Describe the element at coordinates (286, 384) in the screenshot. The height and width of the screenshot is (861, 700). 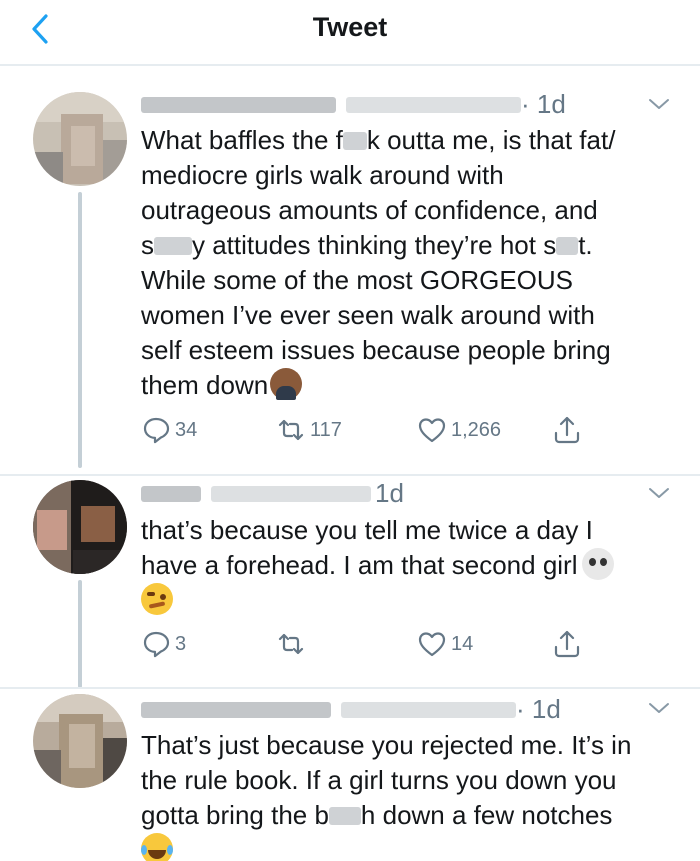
I see `man-shrugging-emoji` at that location.